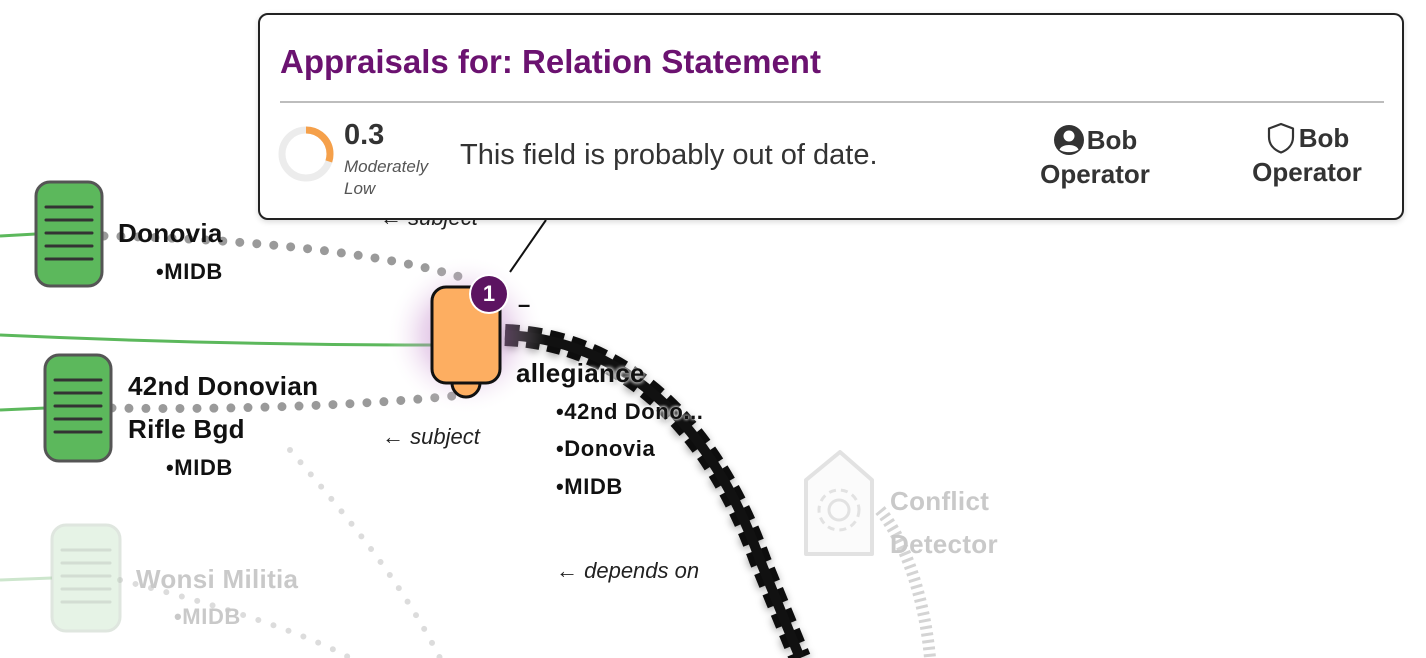 This screenshot has width=1426, height=658. What do you see at coordinates (86, 578) in the screenshot?
I see `entity-node-wonsi` at bounding box center [86, 578].